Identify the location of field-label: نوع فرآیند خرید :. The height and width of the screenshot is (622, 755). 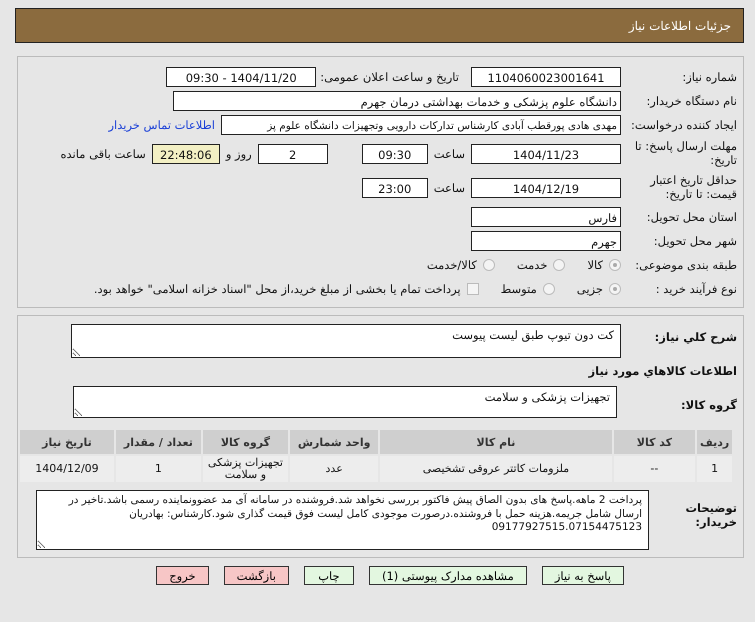
(696, 289).